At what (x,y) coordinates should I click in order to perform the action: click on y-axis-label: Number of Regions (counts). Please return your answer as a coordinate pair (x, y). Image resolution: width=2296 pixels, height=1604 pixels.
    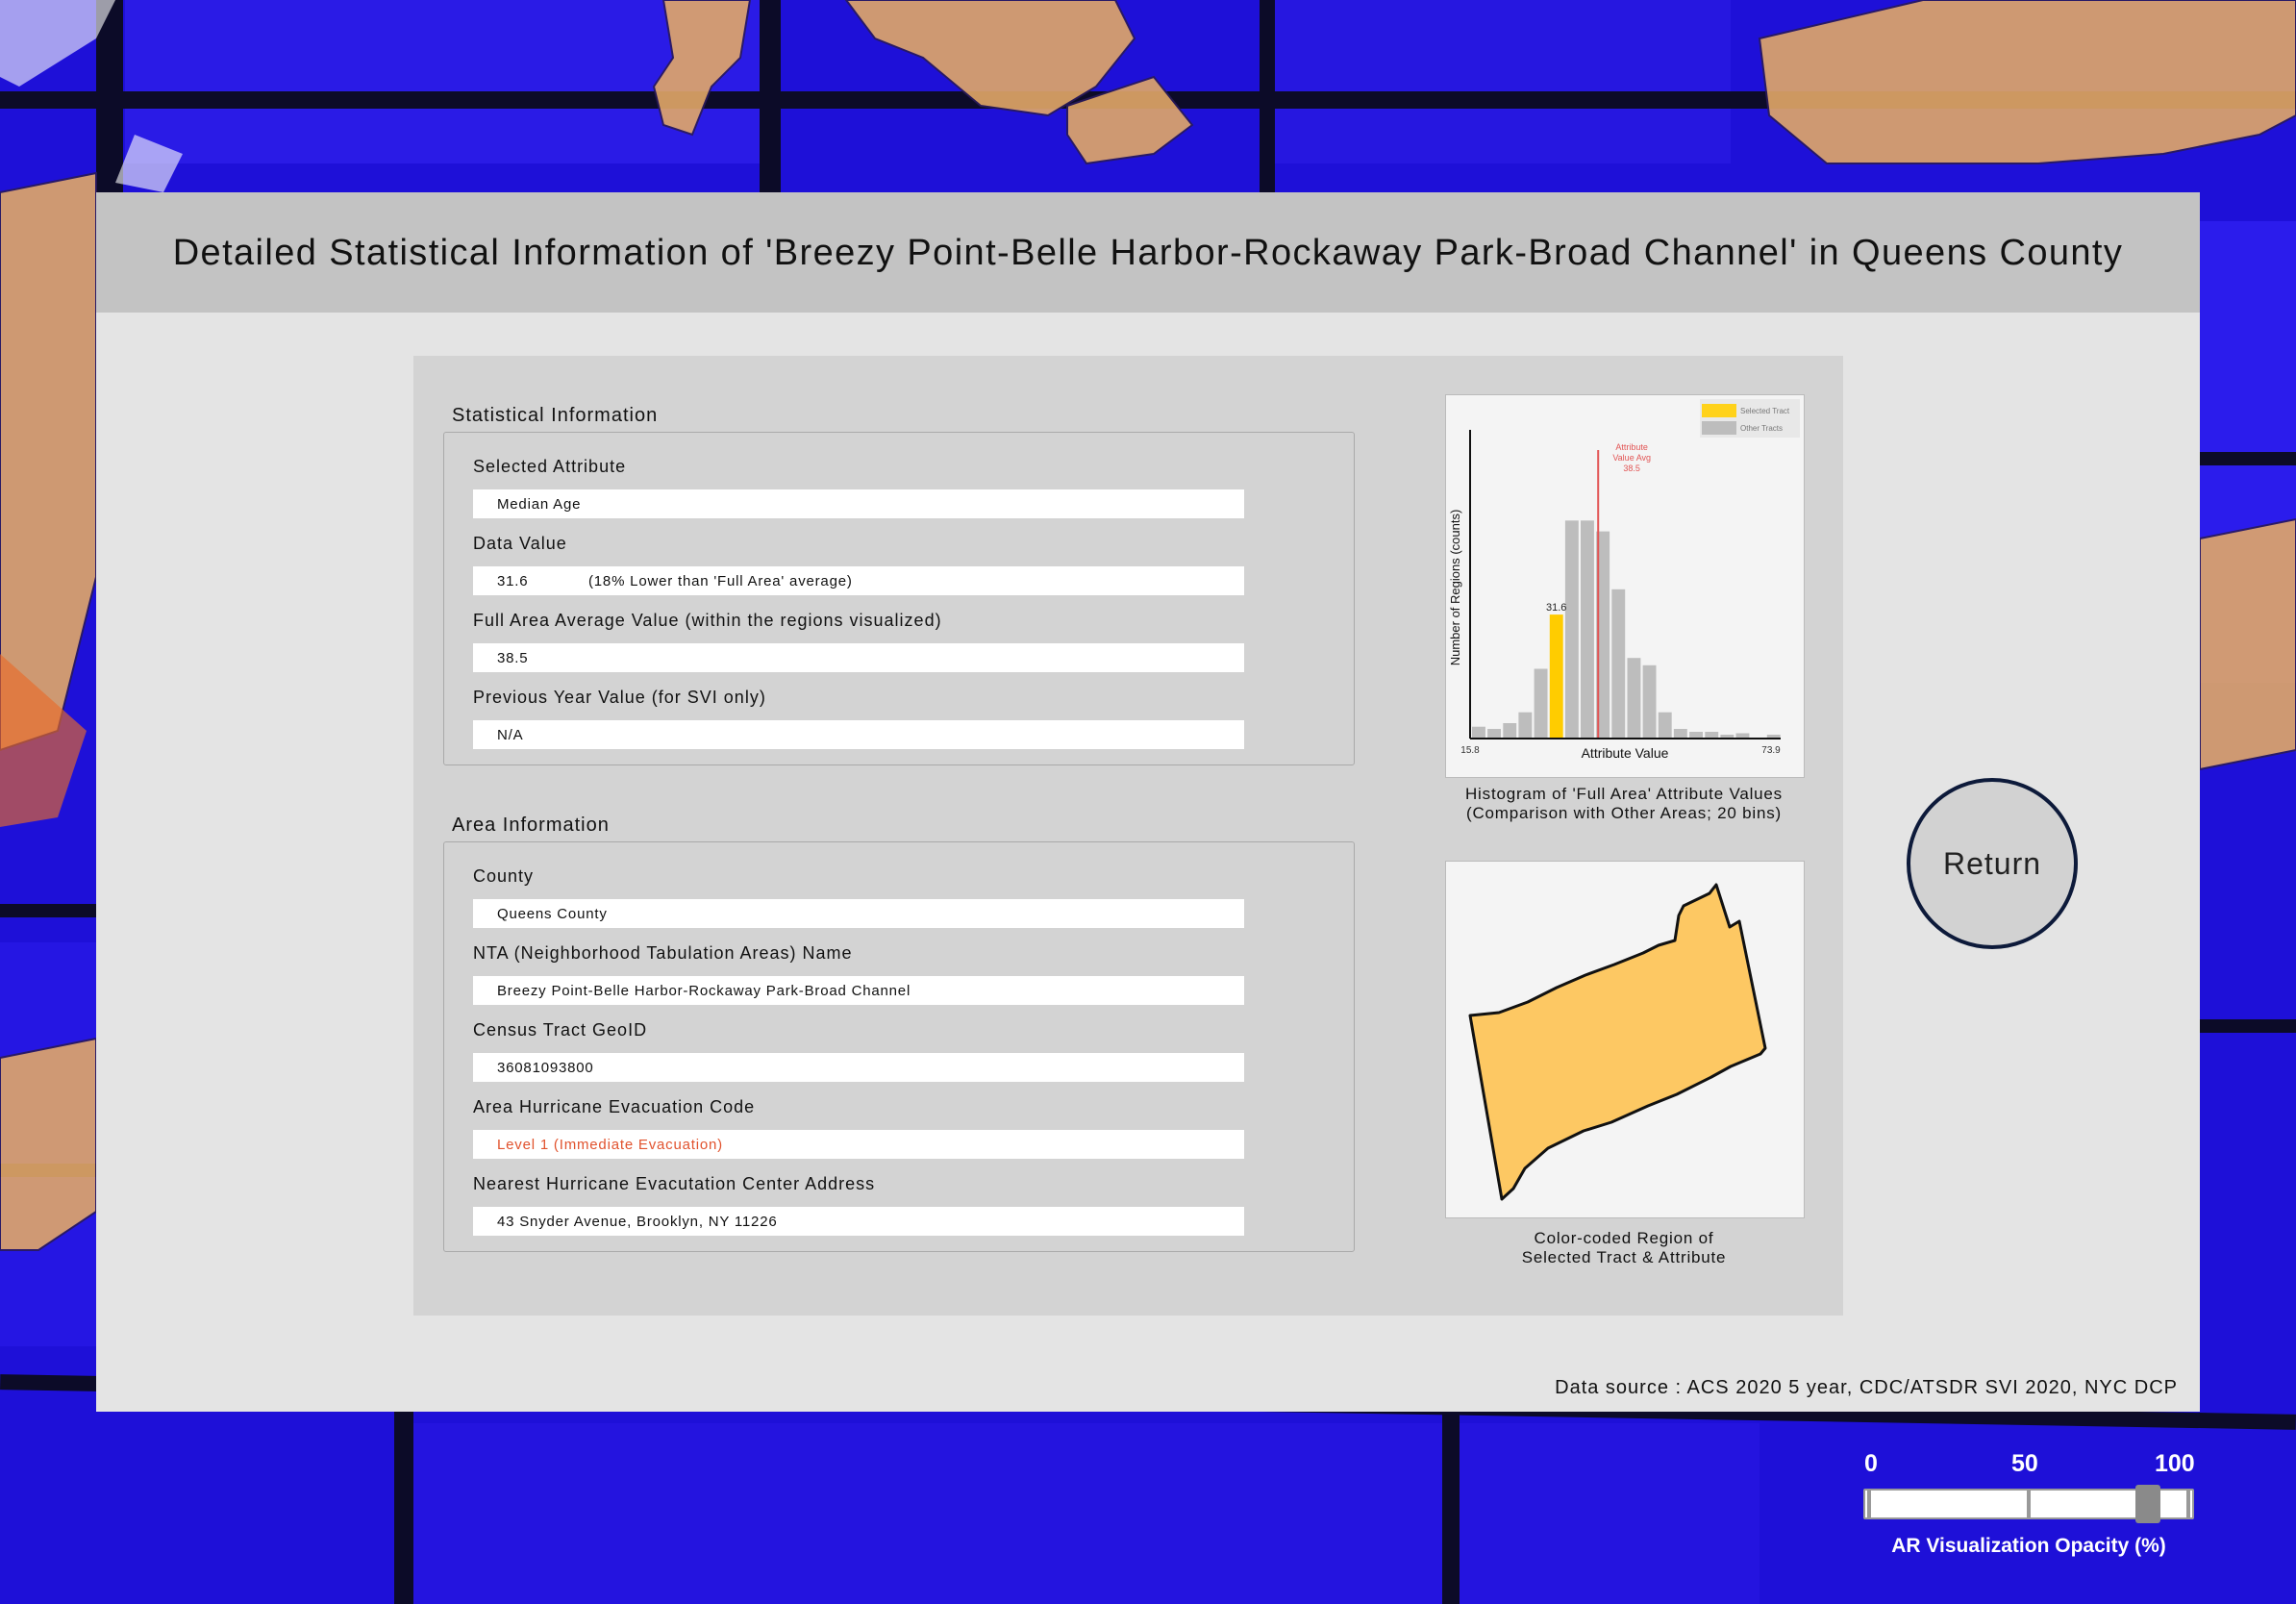
    Looking at the image, I should click on (1455, 588).